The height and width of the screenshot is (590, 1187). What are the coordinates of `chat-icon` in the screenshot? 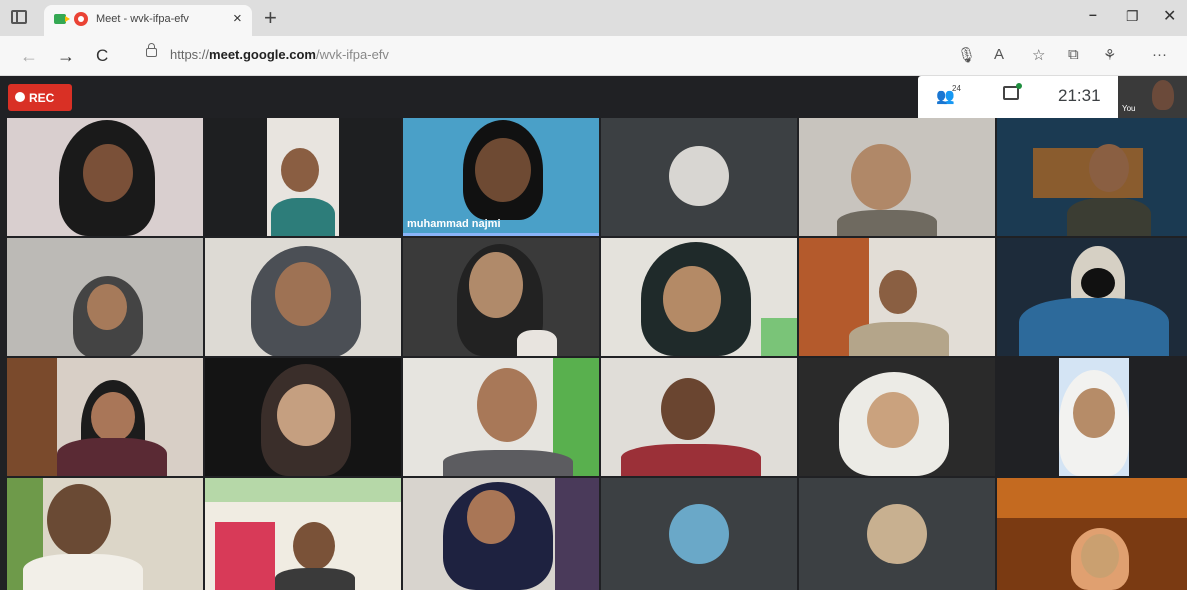 It's located at (1012, 91).